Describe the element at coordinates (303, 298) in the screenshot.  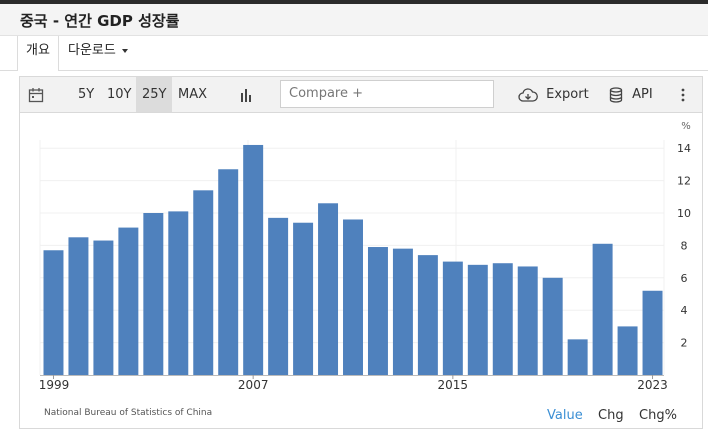
I see `bar-2009` at that location.